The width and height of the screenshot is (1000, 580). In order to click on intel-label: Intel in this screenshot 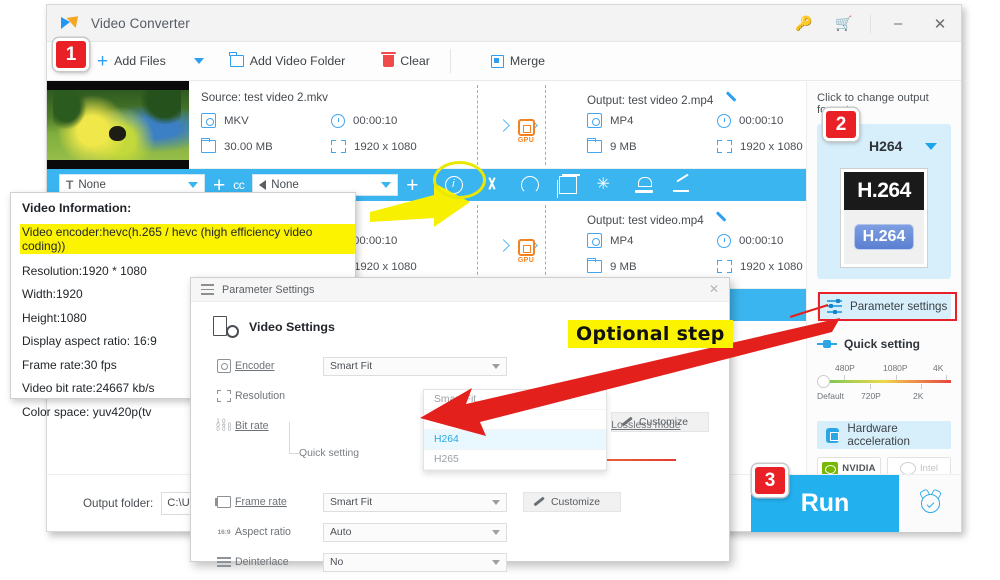, I will do `click(929, 468)`.